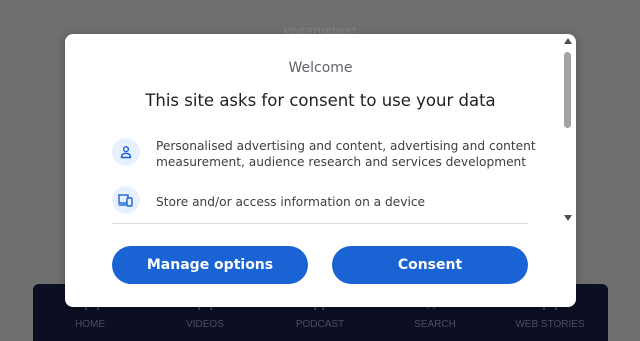 This screenshot has width=640, height=341. I want to click on nav-item-videos: VIDEOS, so click(205, 324).